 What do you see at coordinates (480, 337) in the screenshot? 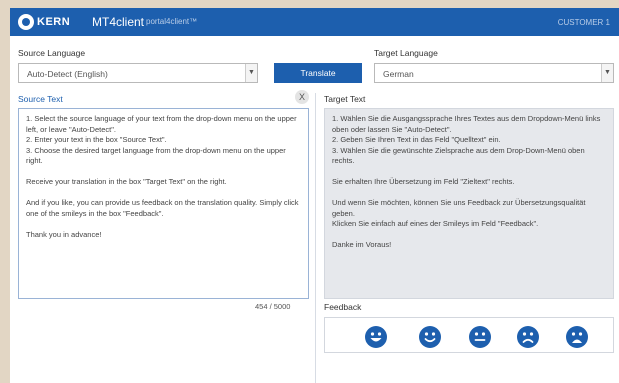
I see `neutral-smiley-icon` at bounding box center [480, 337].